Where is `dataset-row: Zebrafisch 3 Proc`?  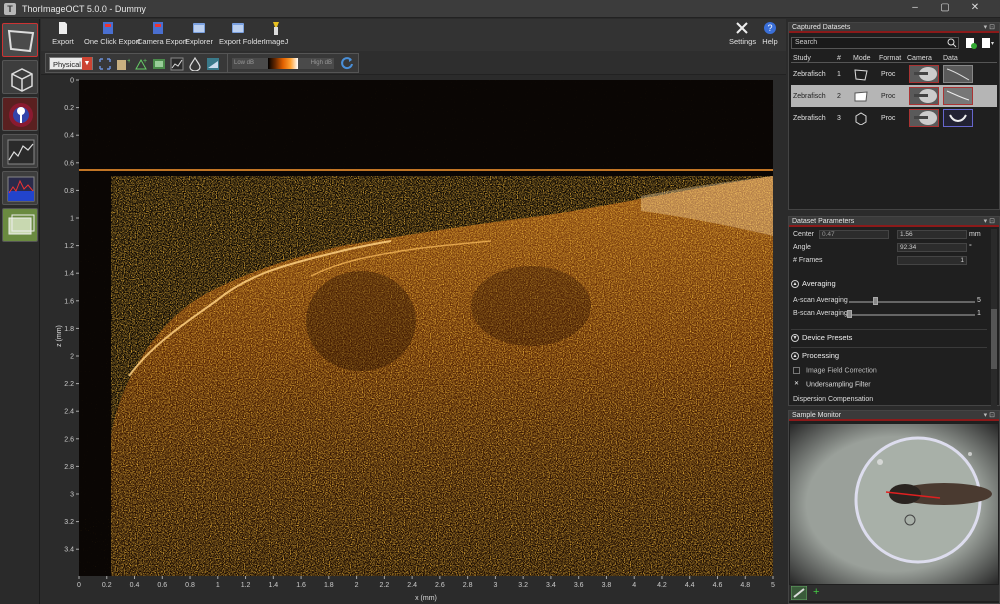
dataset-row: Zebrafisch 3 Proc is located at coordinates (894, 118).